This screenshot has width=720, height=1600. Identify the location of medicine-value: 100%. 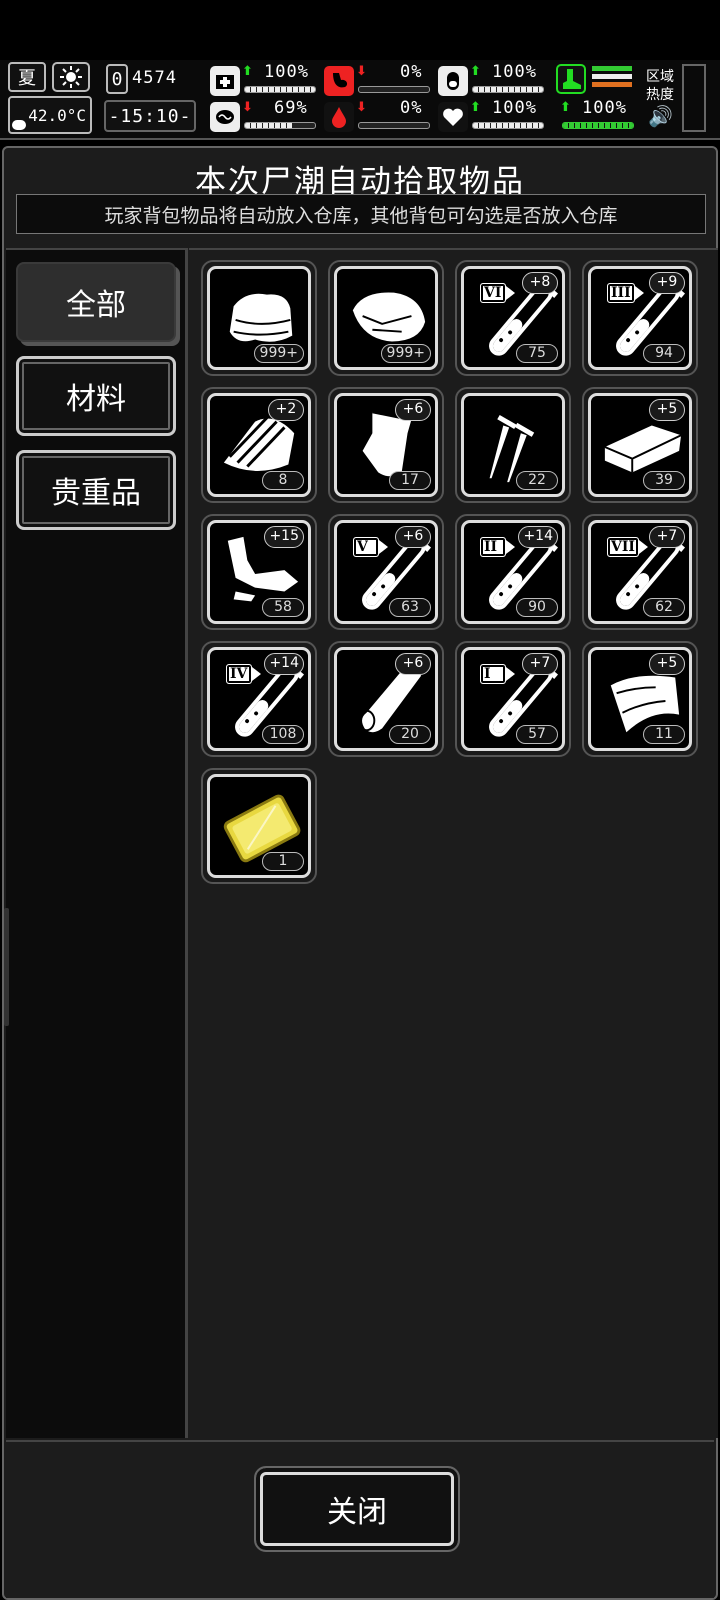
(514, 72).